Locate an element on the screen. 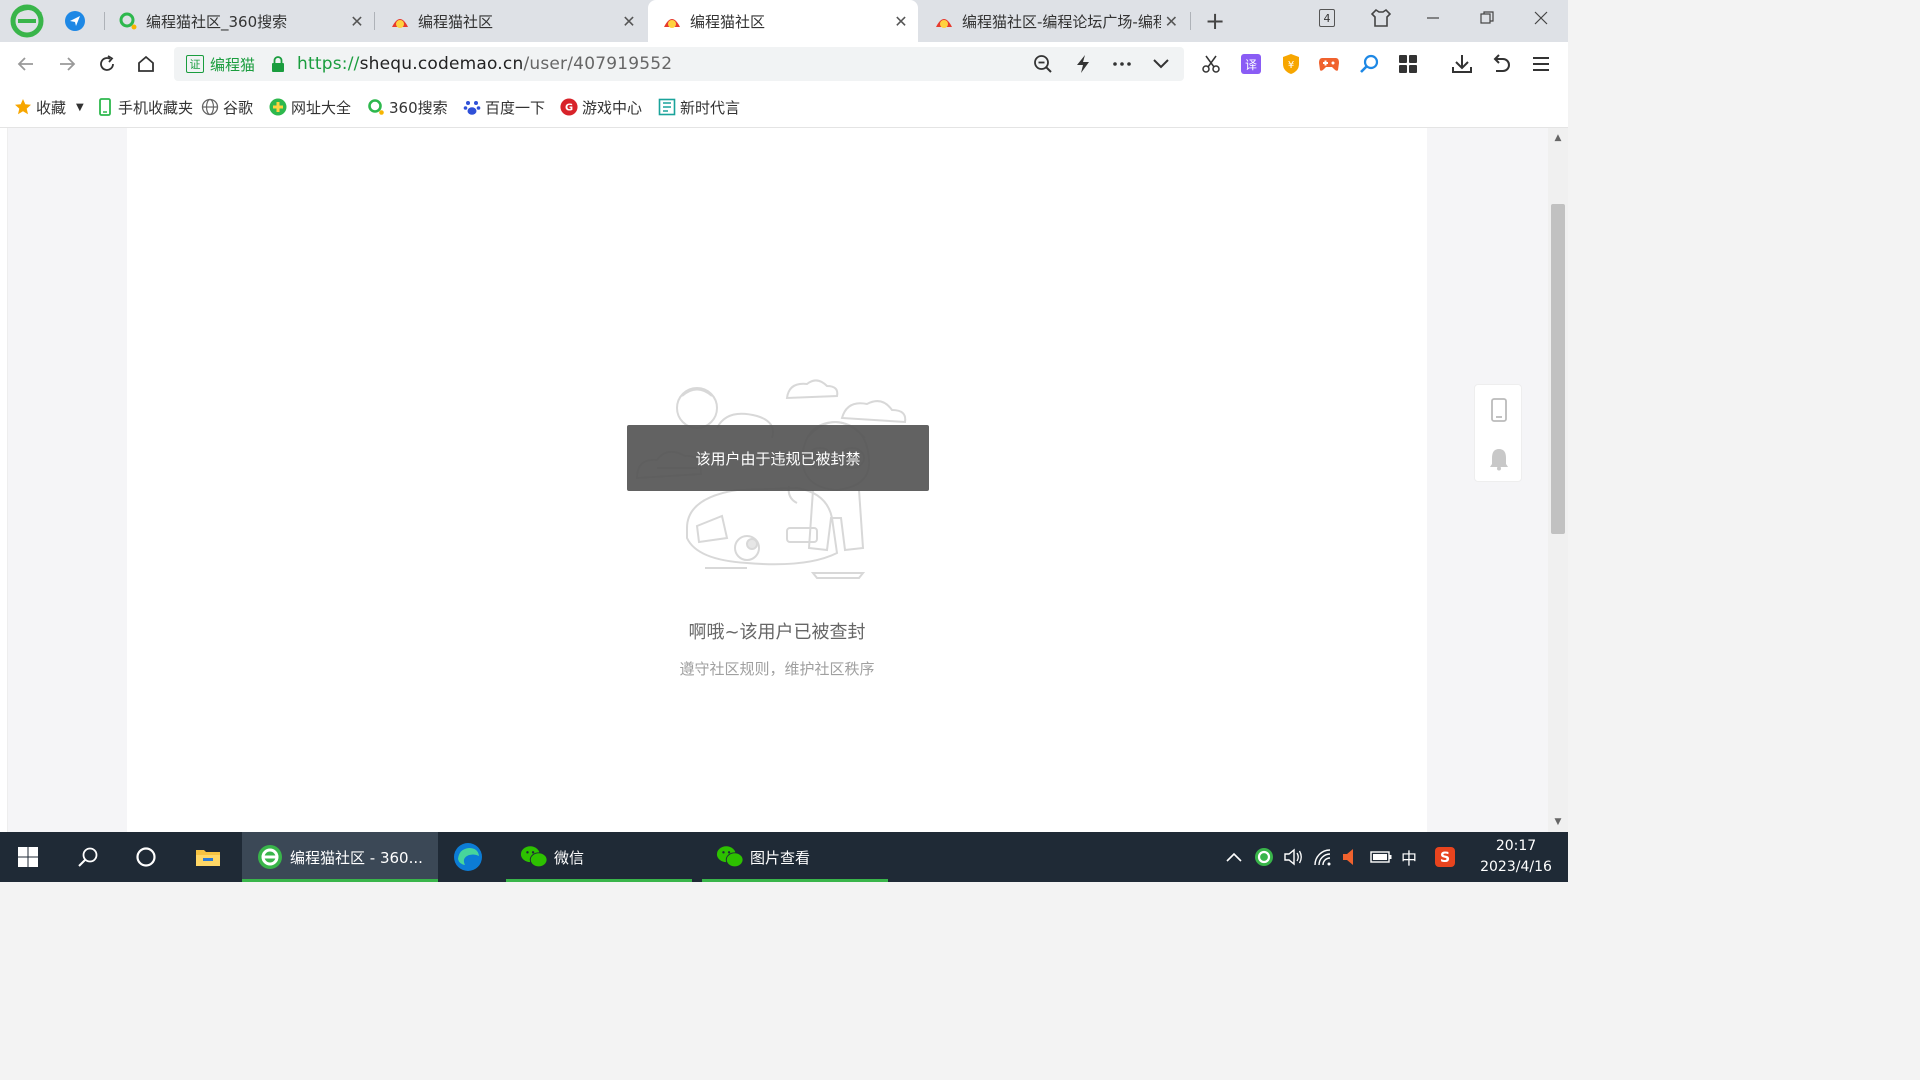  close-window-button is located at coordinates (1541, 18).